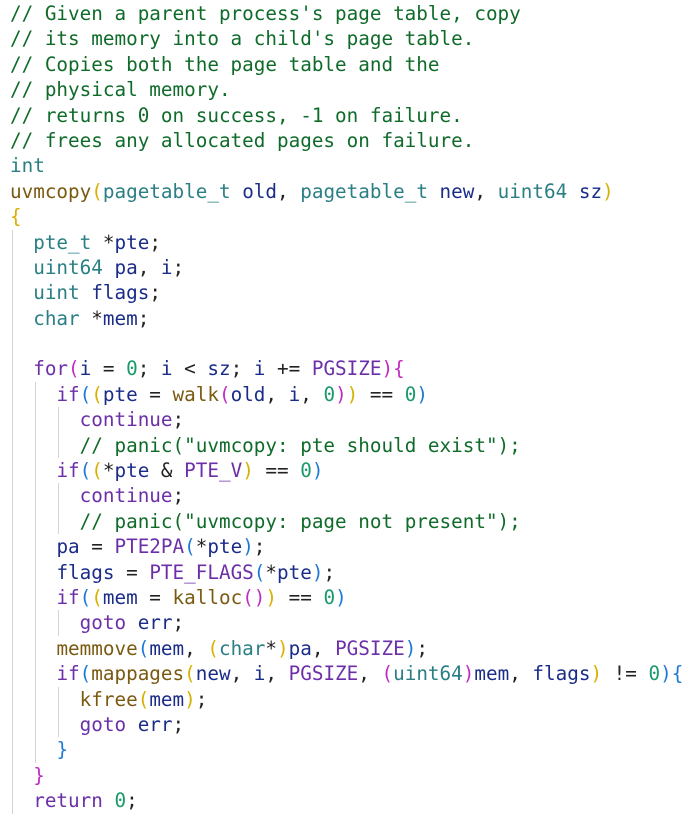  Describe the element at coordinates (348, 471) in the screenshot. I see `code-line: if((*pte & PTE_V) == 0)` at that location.